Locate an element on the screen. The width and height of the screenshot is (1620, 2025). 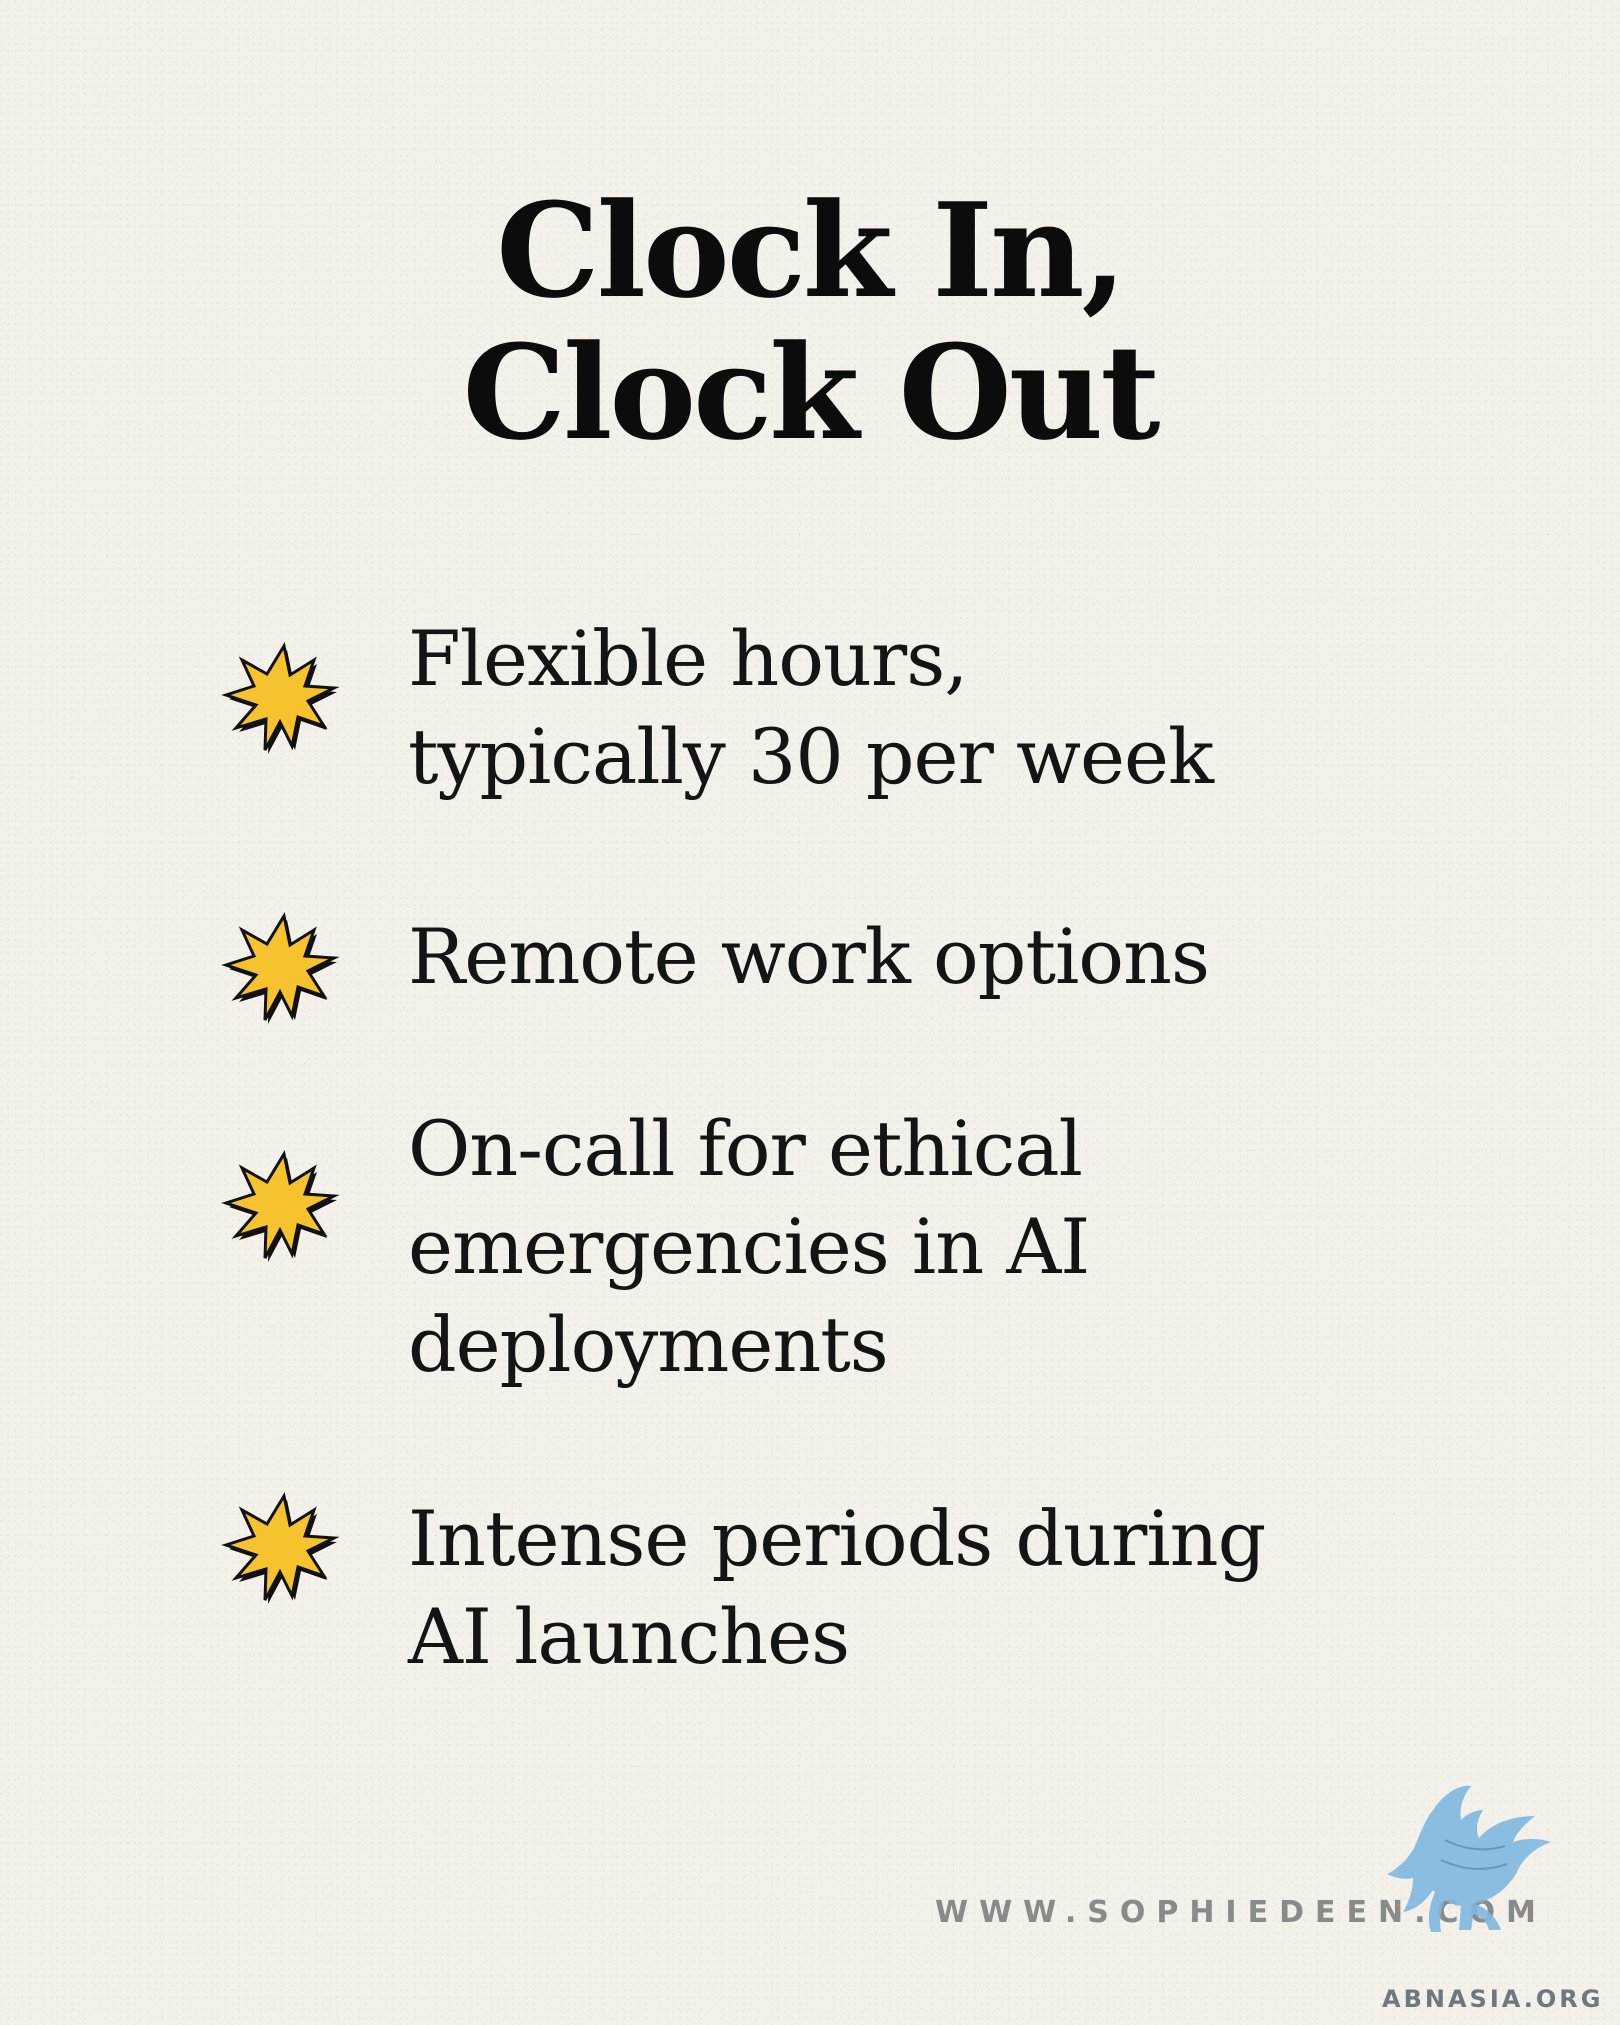
list-item-text: Remote work options is located at coordinates (809, 956).